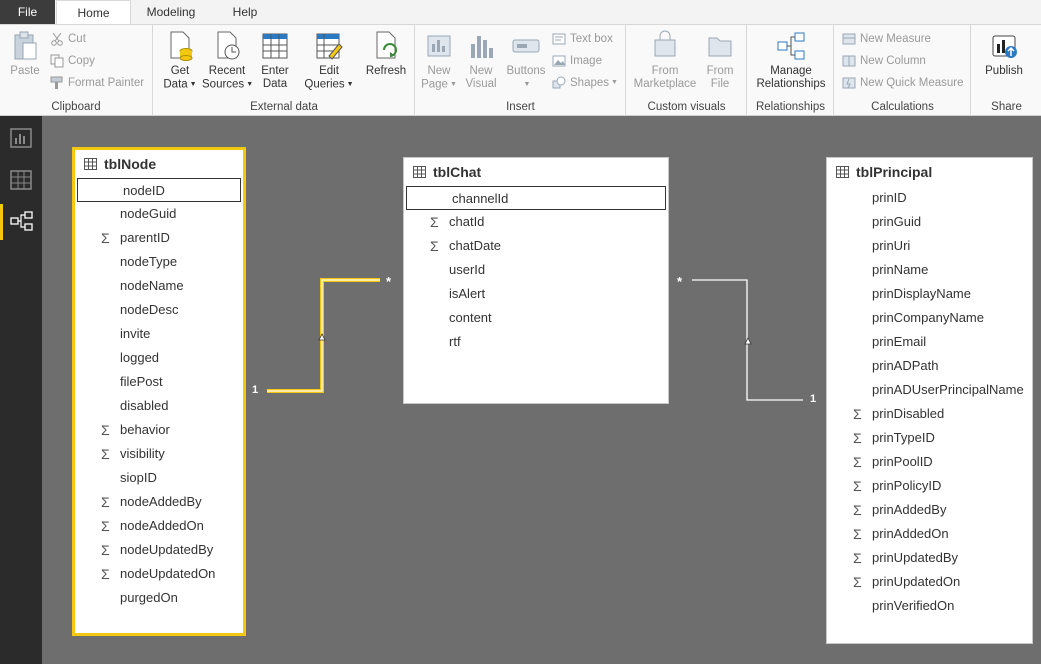 This screenshot has width=1041, height=664. I want to click on field-row: ΣprinPolicyID, so click(929, 486).